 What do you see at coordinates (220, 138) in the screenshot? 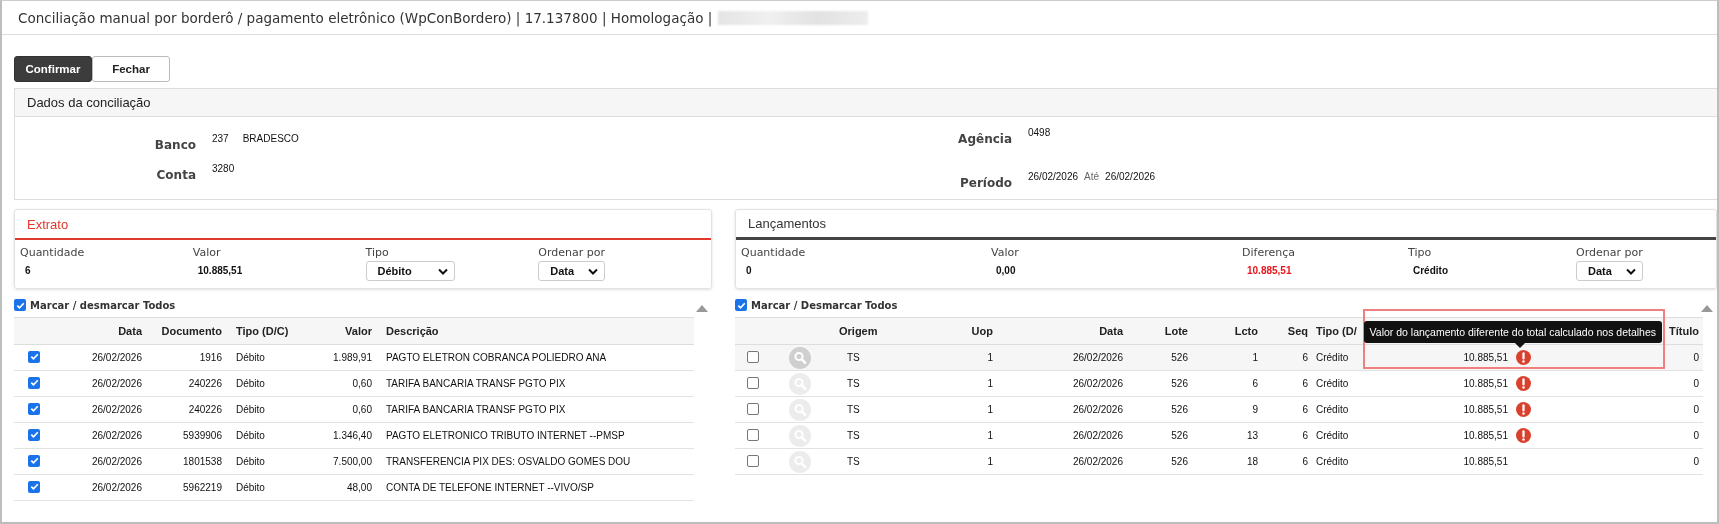
I see `field-value: 237` at bounding box center [220, 138].